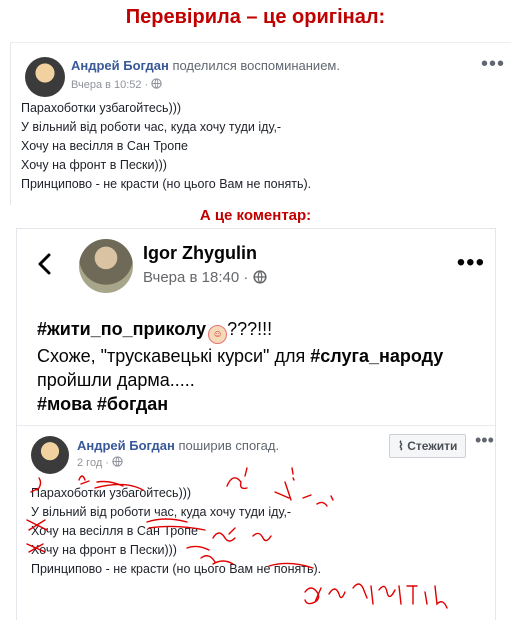  Describe the element at coordinates (376, 356) in the screenshot. I see `hashtag-link: #слуга_народу` at that location.